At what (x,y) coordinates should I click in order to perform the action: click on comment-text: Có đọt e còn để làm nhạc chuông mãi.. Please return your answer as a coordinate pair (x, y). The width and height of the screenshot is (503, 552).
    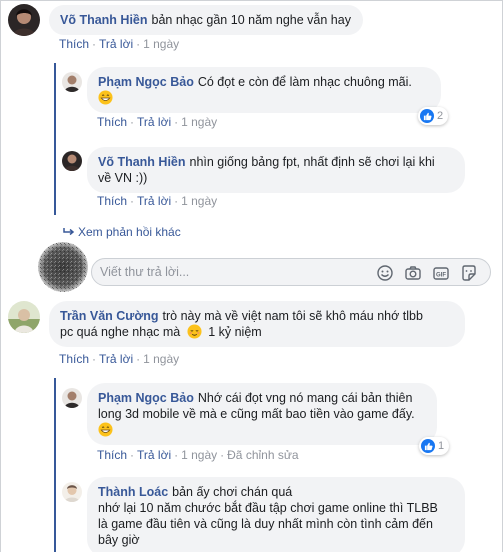
    Looking at the image, I should click on (304, 82).